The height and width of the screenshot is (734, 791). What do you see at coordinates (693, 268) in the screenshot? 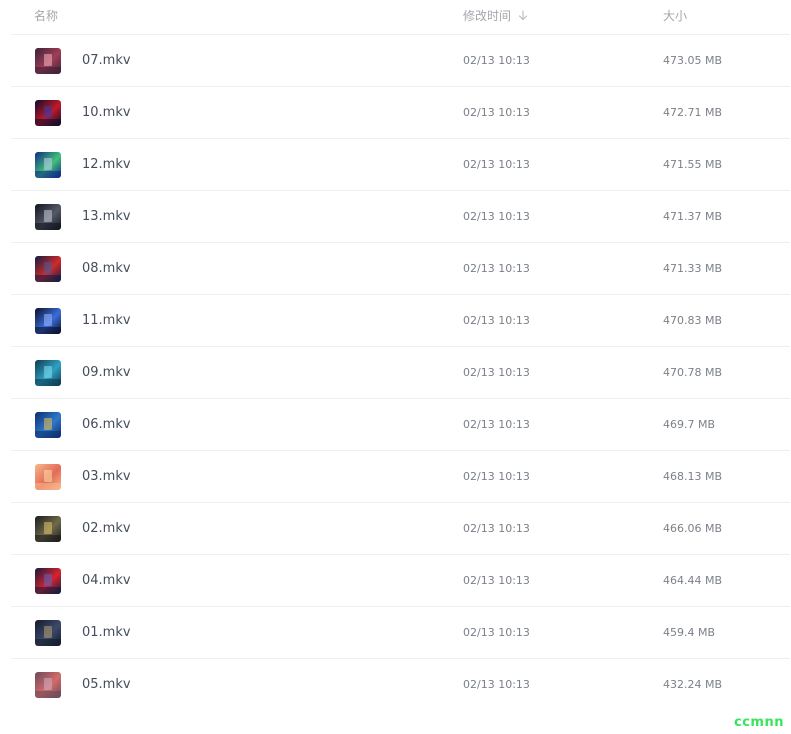
I see `file-size: 471.33 MB` at bounding box center [693, 268].